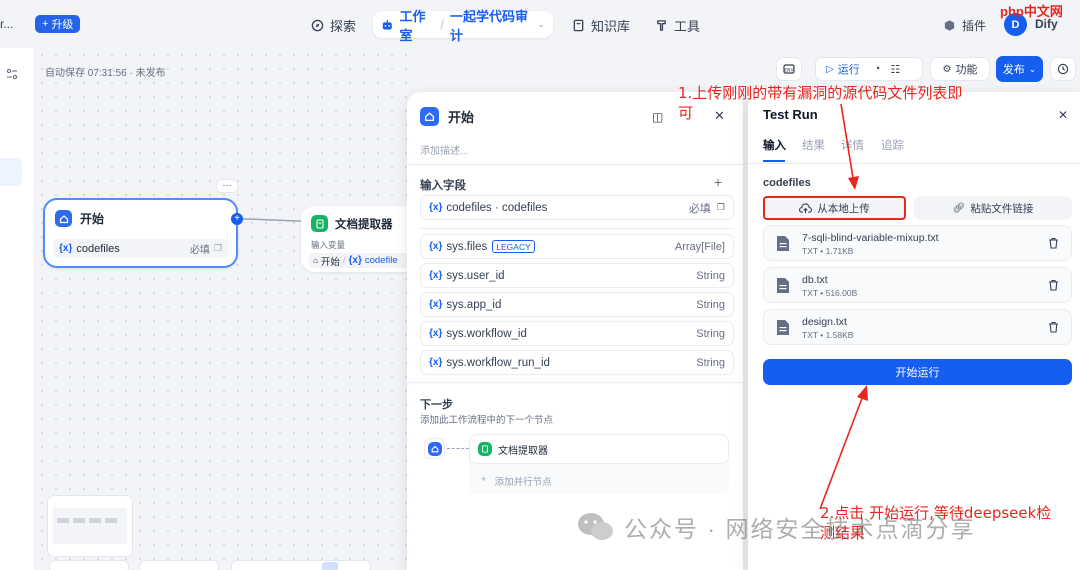 The width and height of the screenshot is (1080, 570). What do you see at coordinates (774, 145) in the screenshot?
I see `tab-input: 输入` at bounding box center [774, 145].